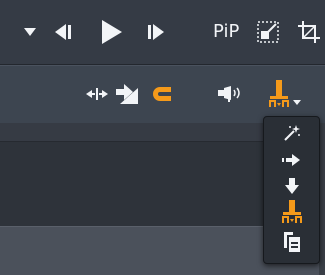 This screenshot has width=325, height=275. What do you see at coordinates (157, 32) in the screenshot?
I see `step-forward-icon` at bounding box center [157, 32].